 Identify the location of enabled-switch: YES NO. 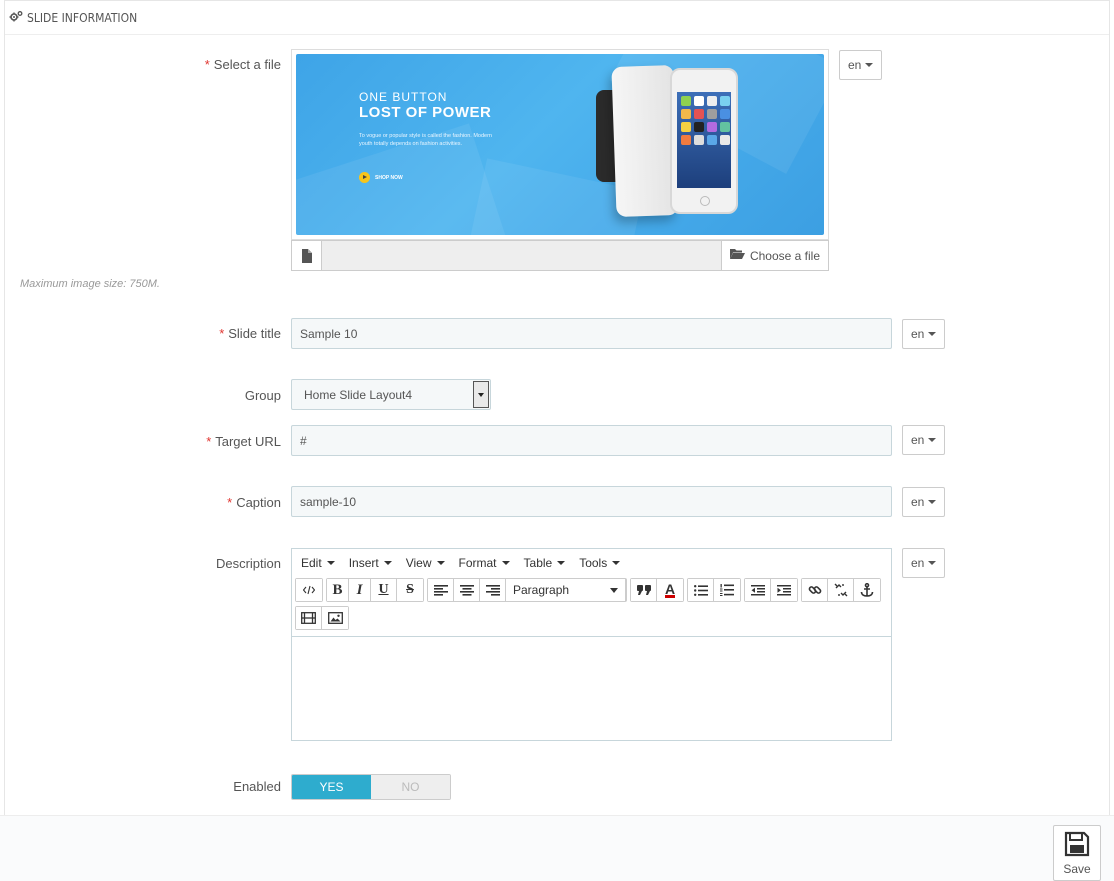
(371, 787).